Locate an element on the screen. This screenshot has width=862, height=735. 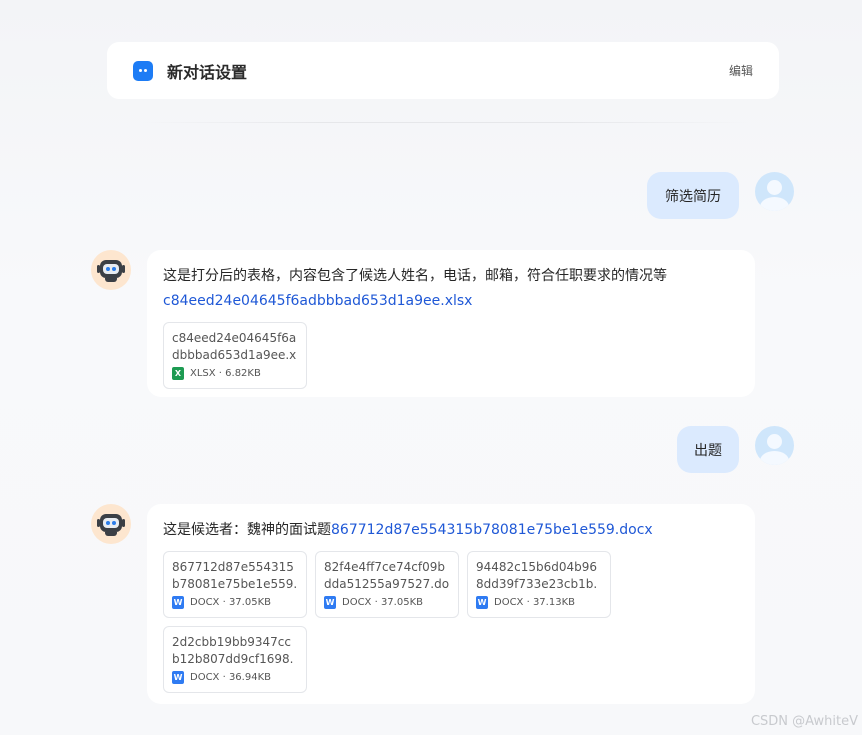
file-meta: W DOCX · 37.13KB is located at coordinates (539, 602).